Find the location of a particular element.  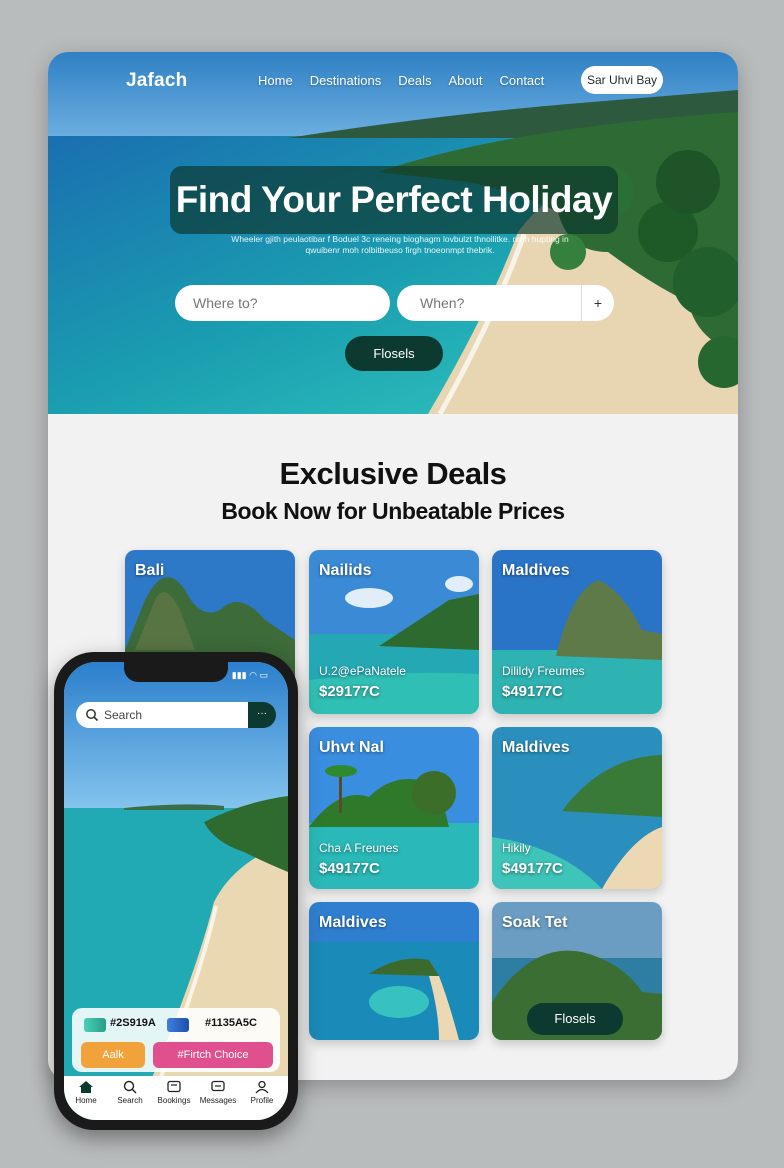

deal-card-uhvt-nal: Uhvt Nal Cha A Freunes $49177C is located at coordinates (394, 808).